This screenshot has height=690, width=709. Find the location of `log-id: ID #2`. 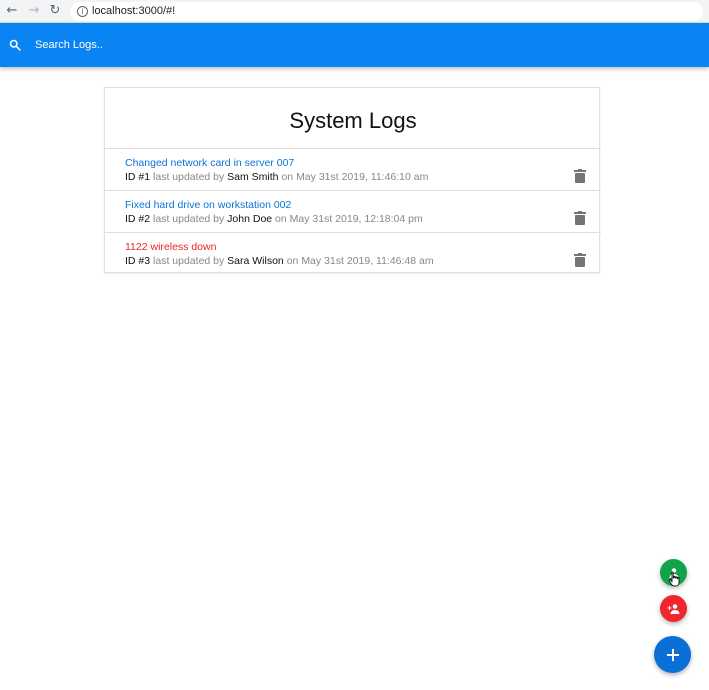

log-id: ID #2 is located at coordinates (138, 219).